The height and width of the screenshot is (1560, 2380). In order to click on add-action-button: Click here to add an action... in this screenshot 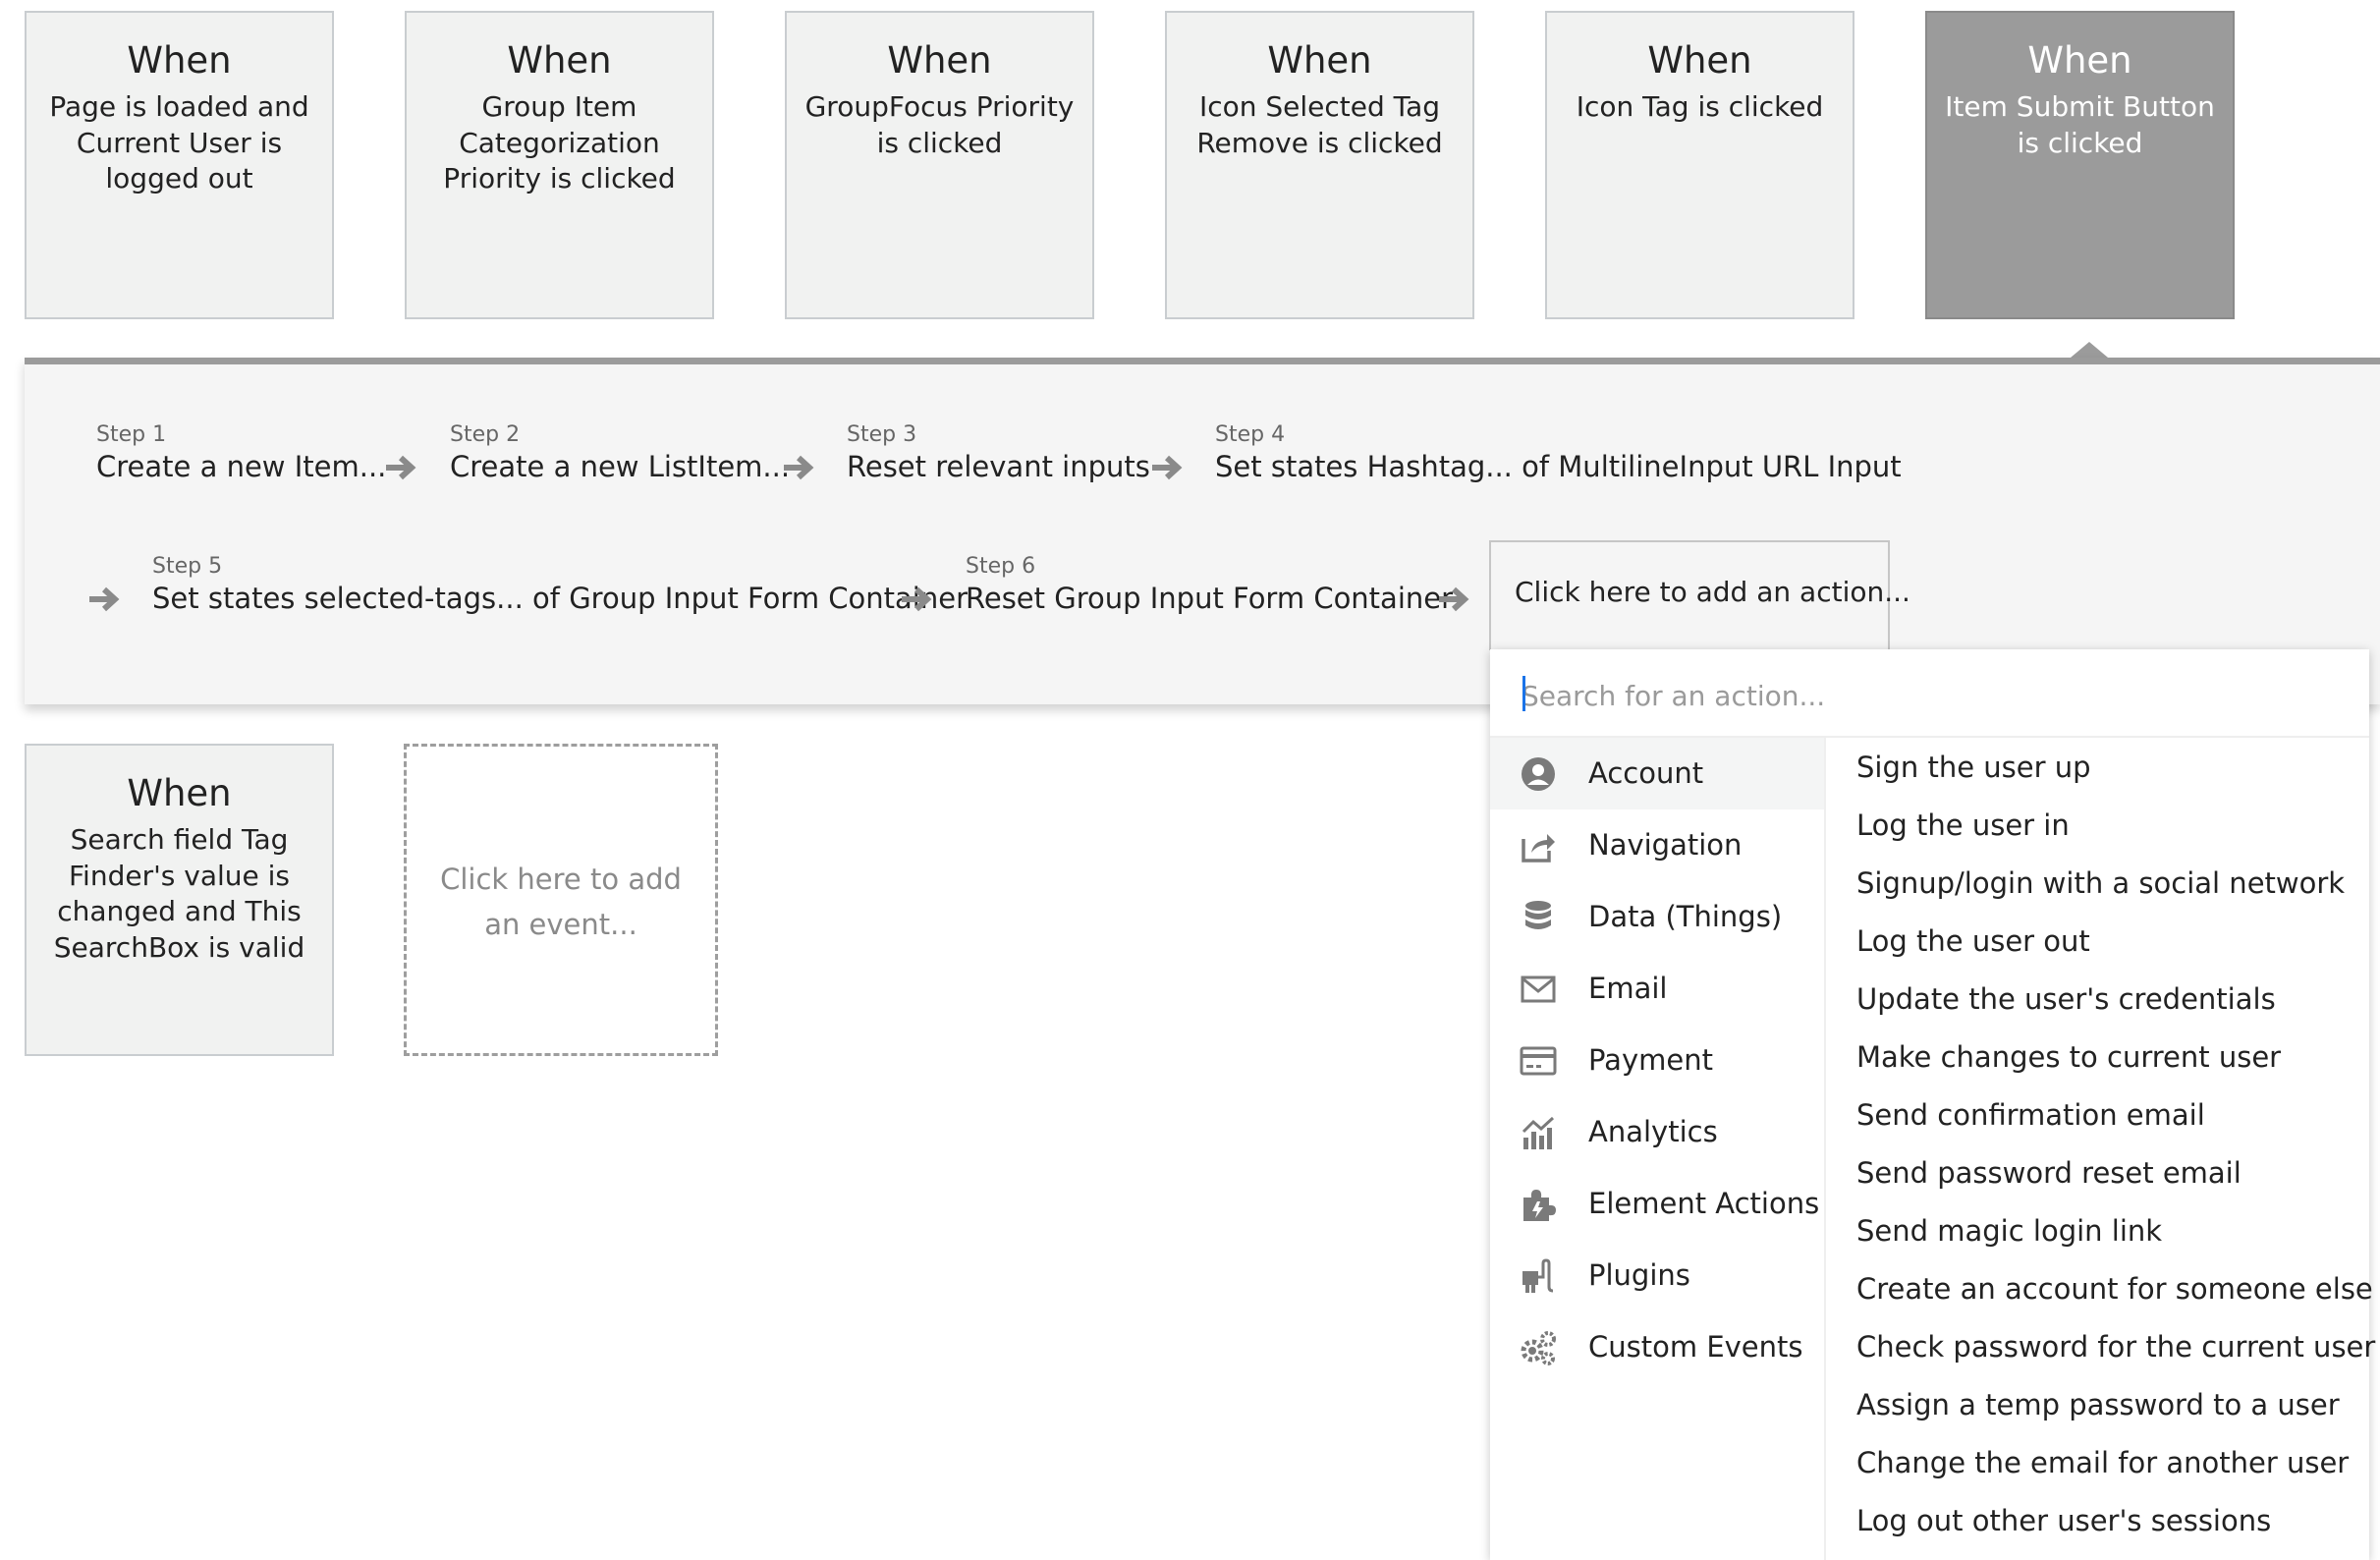, I will do `click(1699, 595)`.